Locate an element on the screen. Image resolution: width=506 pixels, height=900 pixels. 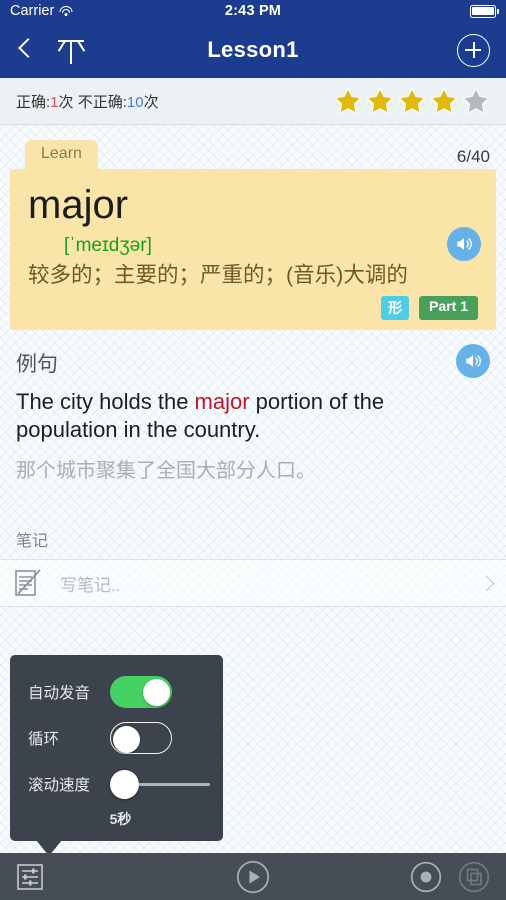
sliders-icon is located at coordinates (30, 877).